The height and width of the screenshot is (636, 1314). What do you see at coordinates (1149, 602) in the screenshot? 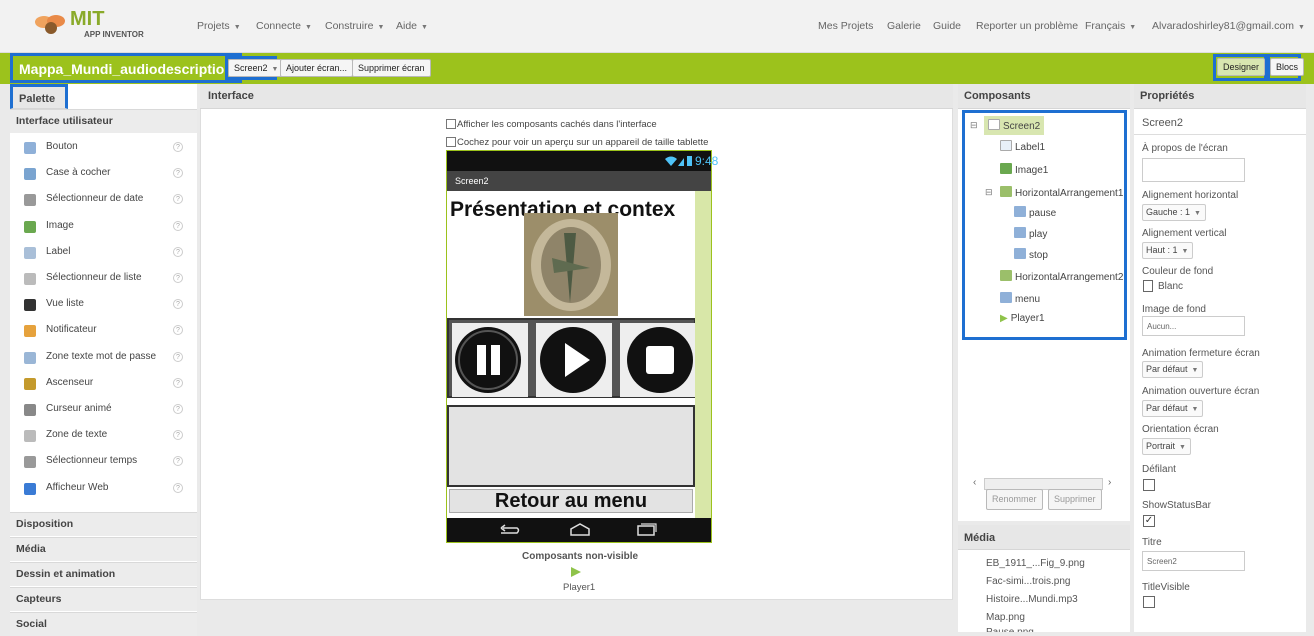
I see `title-visible-checkbox` at bounding box center [1149, 602].